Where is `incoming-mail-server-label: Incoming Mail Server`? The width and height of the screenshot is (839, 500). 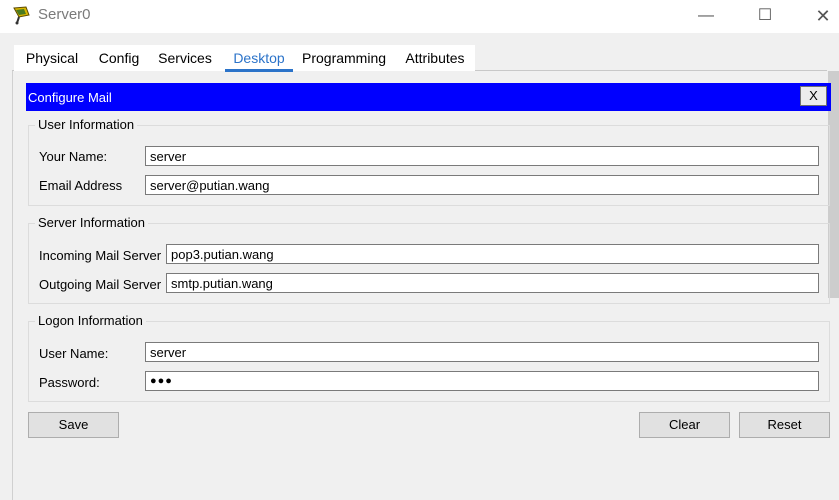
incoming-mail-server-label: Incoming Mail Server is located at coordinates (100, 255).